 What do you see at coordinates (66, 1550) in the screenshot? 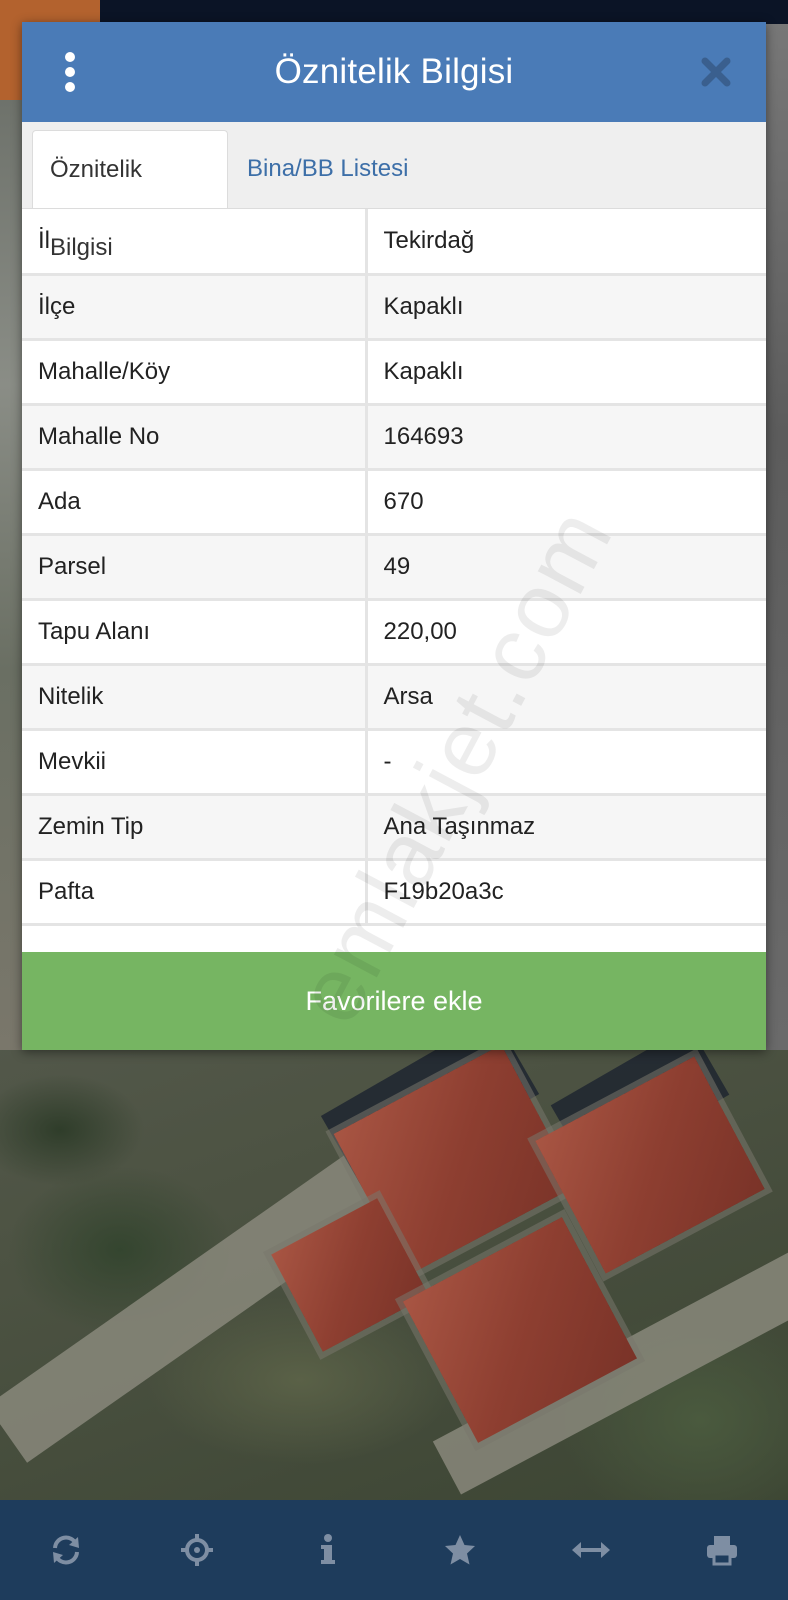
I see `refresh-icon` at bounding box center [66, 1550].